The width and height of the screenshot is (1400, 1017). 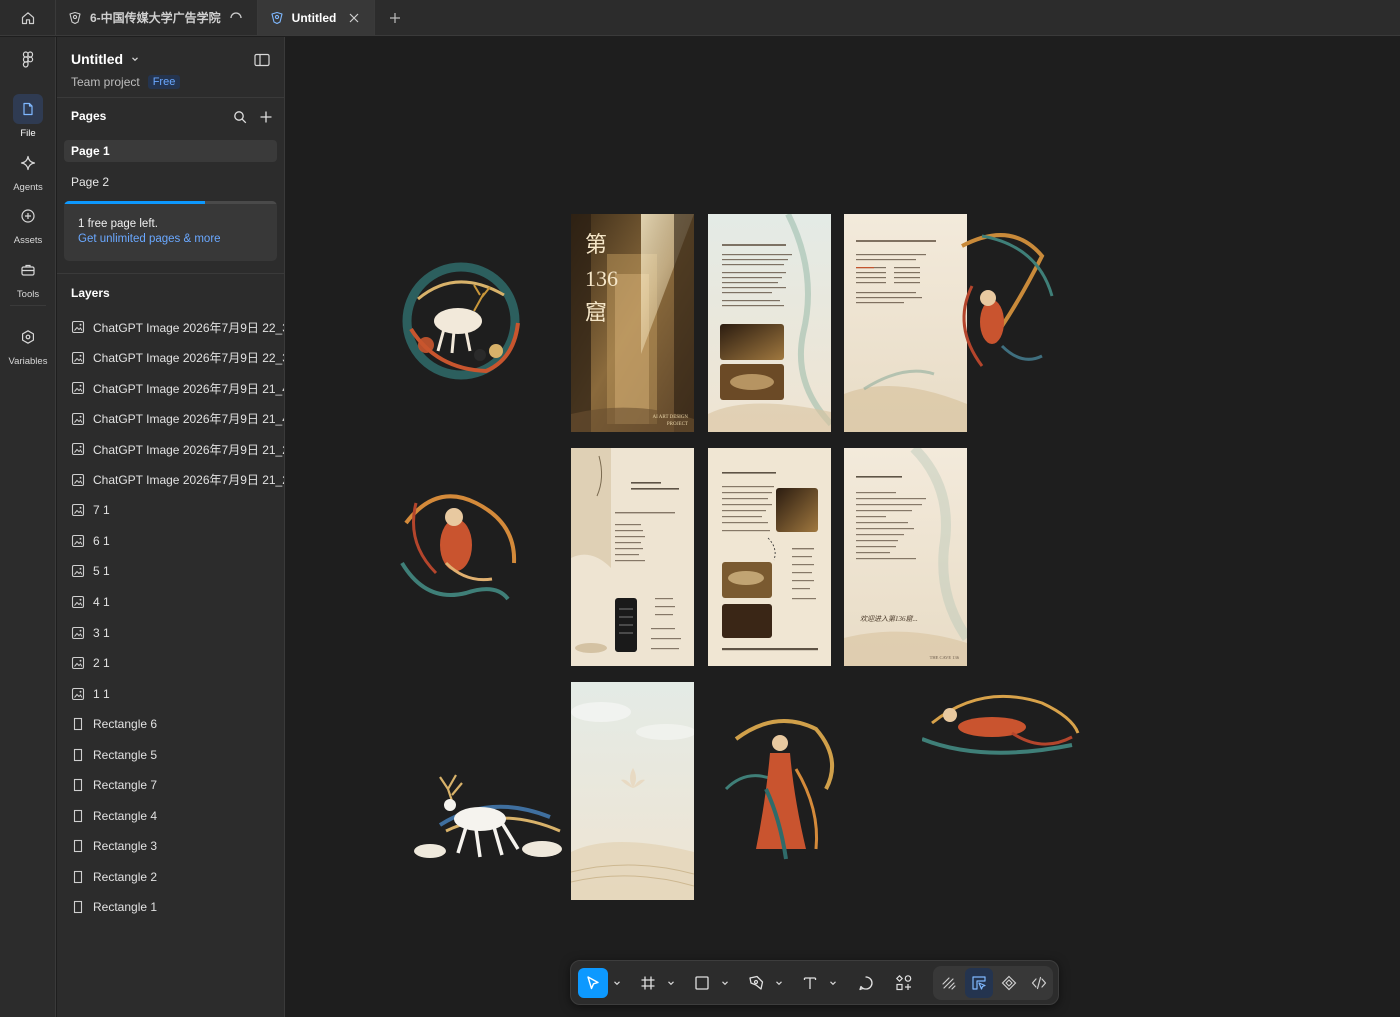 I want to click on add-page-icon, so click(x=266, y=117).